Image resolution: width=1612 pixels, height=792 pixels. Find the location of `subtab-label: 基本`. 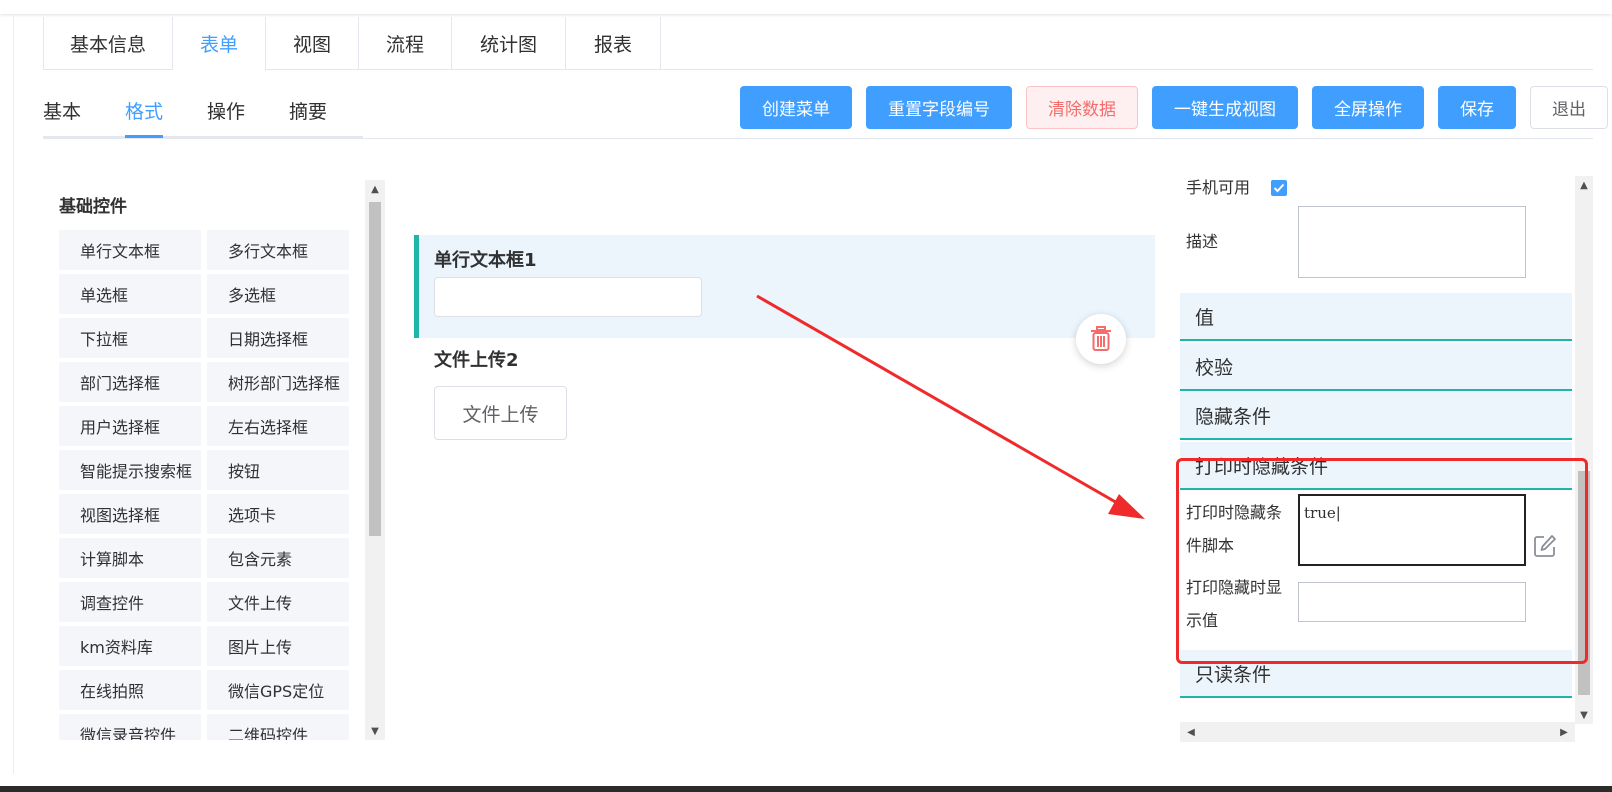

subtab-label: 基本 is located at coordinates (62, 112).